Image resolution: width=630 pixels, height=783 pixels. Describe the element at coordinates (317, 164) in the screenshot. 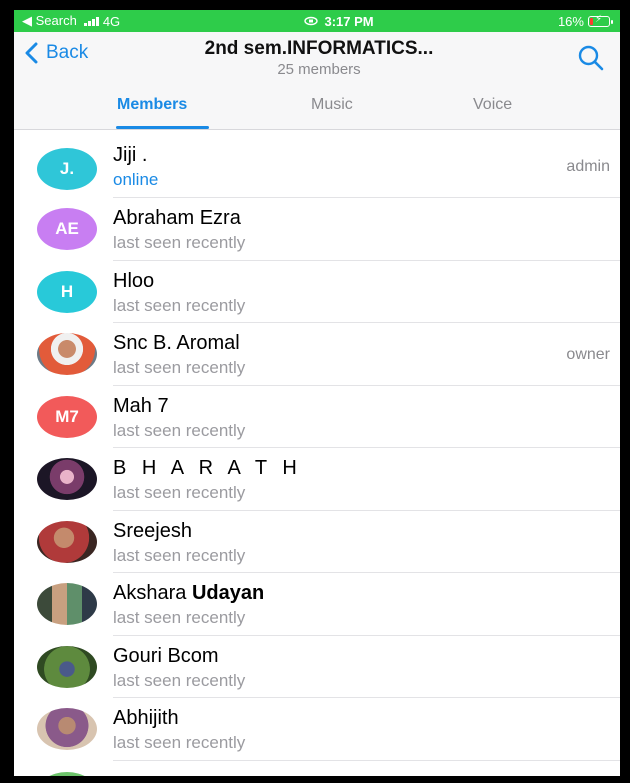

I see `member-row: J. Jiji . online admin` at that location.